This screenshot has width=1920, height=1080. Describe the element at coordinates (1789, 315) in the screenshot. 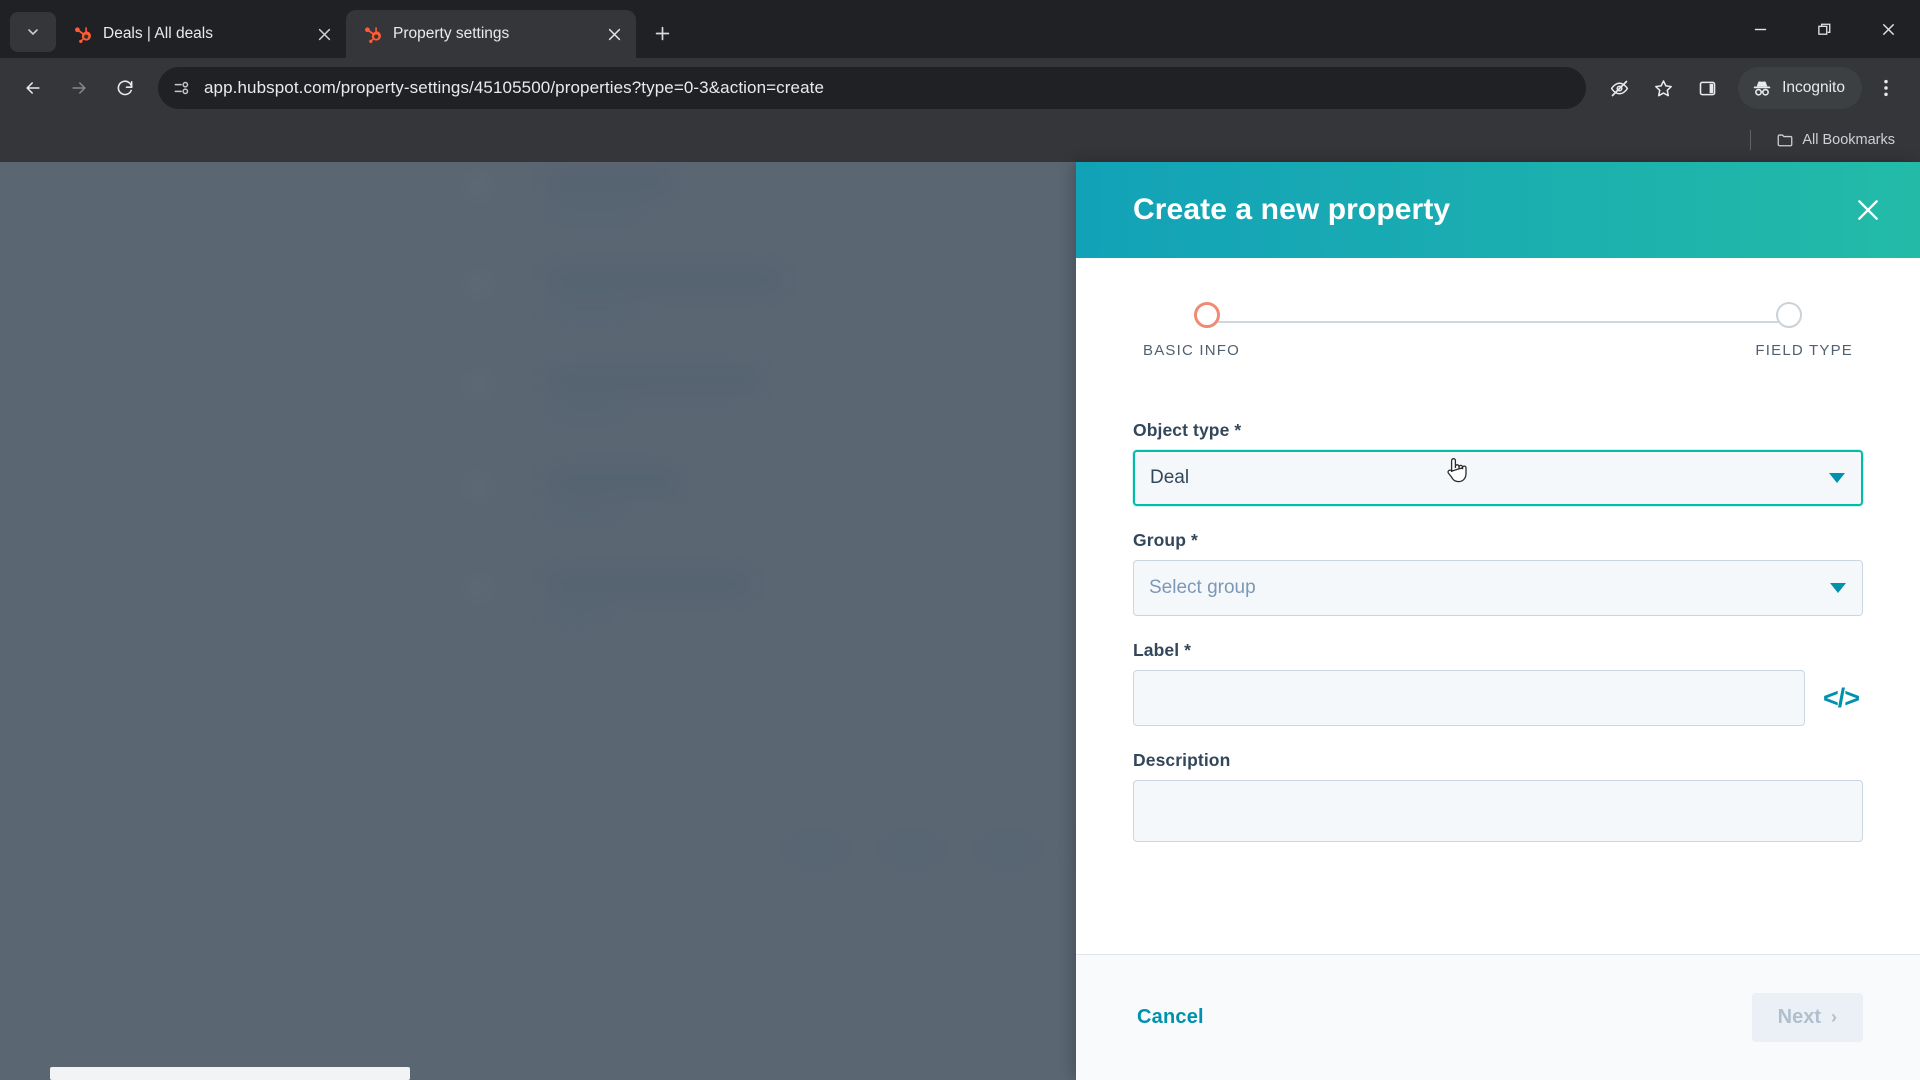

I see `step-dot-inactive` at that location.